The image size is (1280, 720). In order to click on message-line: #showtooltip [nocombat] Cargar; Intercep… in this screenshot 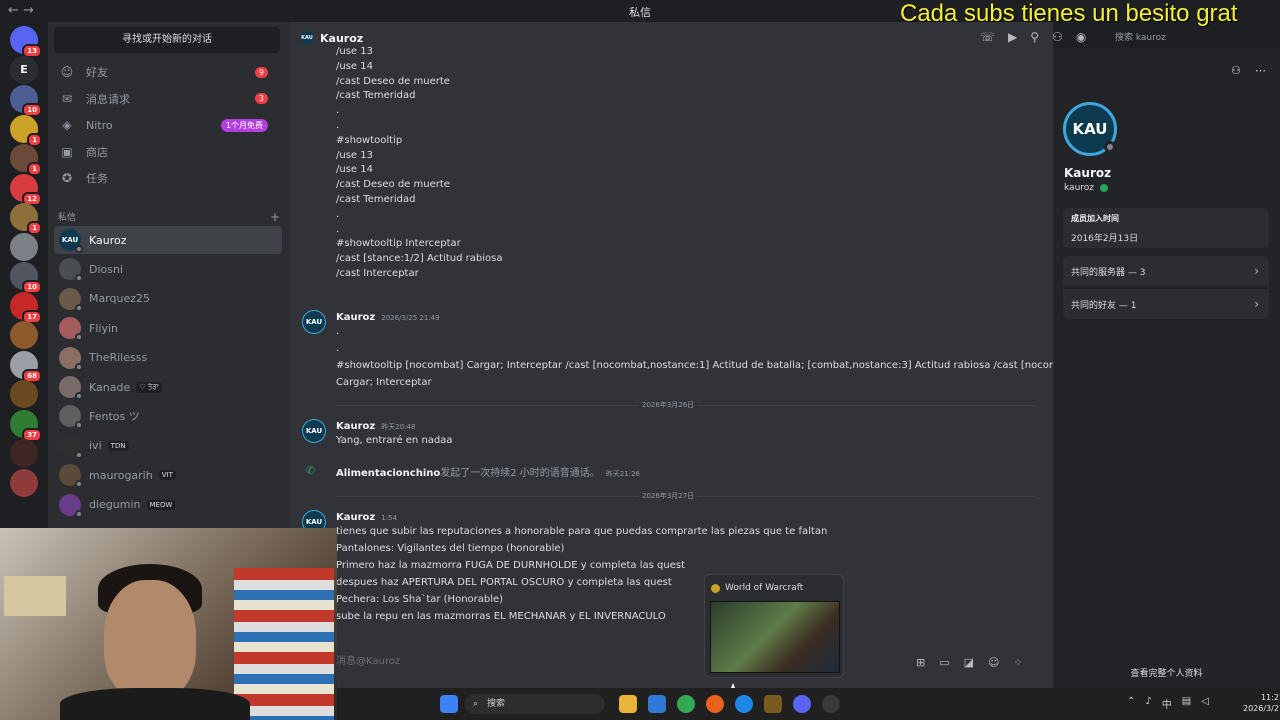, I will do `click(707, 365)`.